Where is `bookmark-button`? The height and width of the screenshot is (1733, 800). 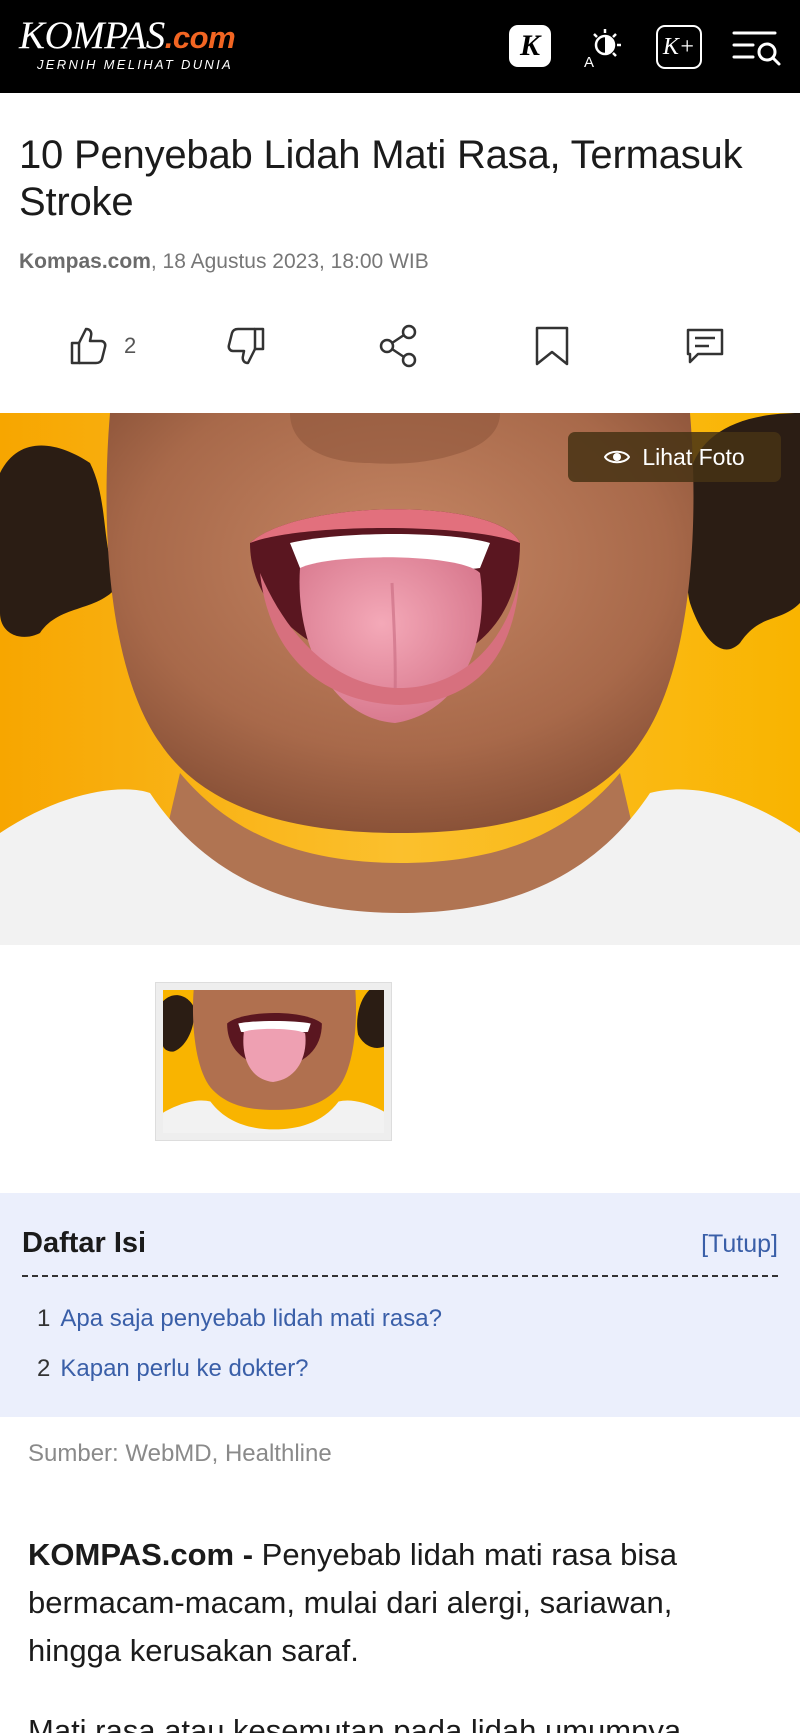 bookmark-button is located at coordinates (552, 346).